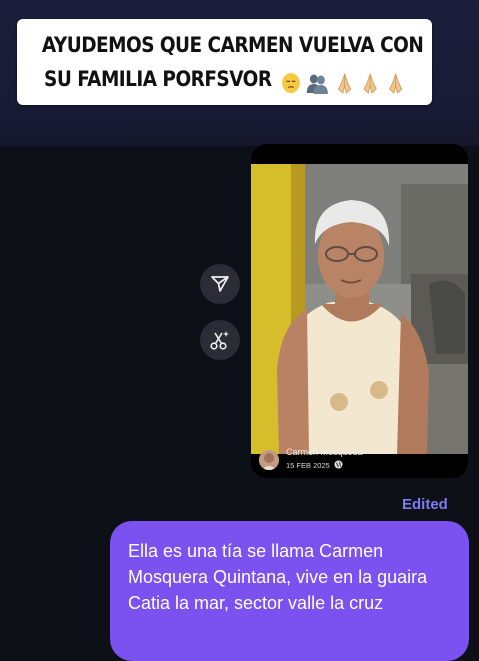  I want to click on caption-line-2: SU FAMILIA PORFSVOR, so click(224, 80).